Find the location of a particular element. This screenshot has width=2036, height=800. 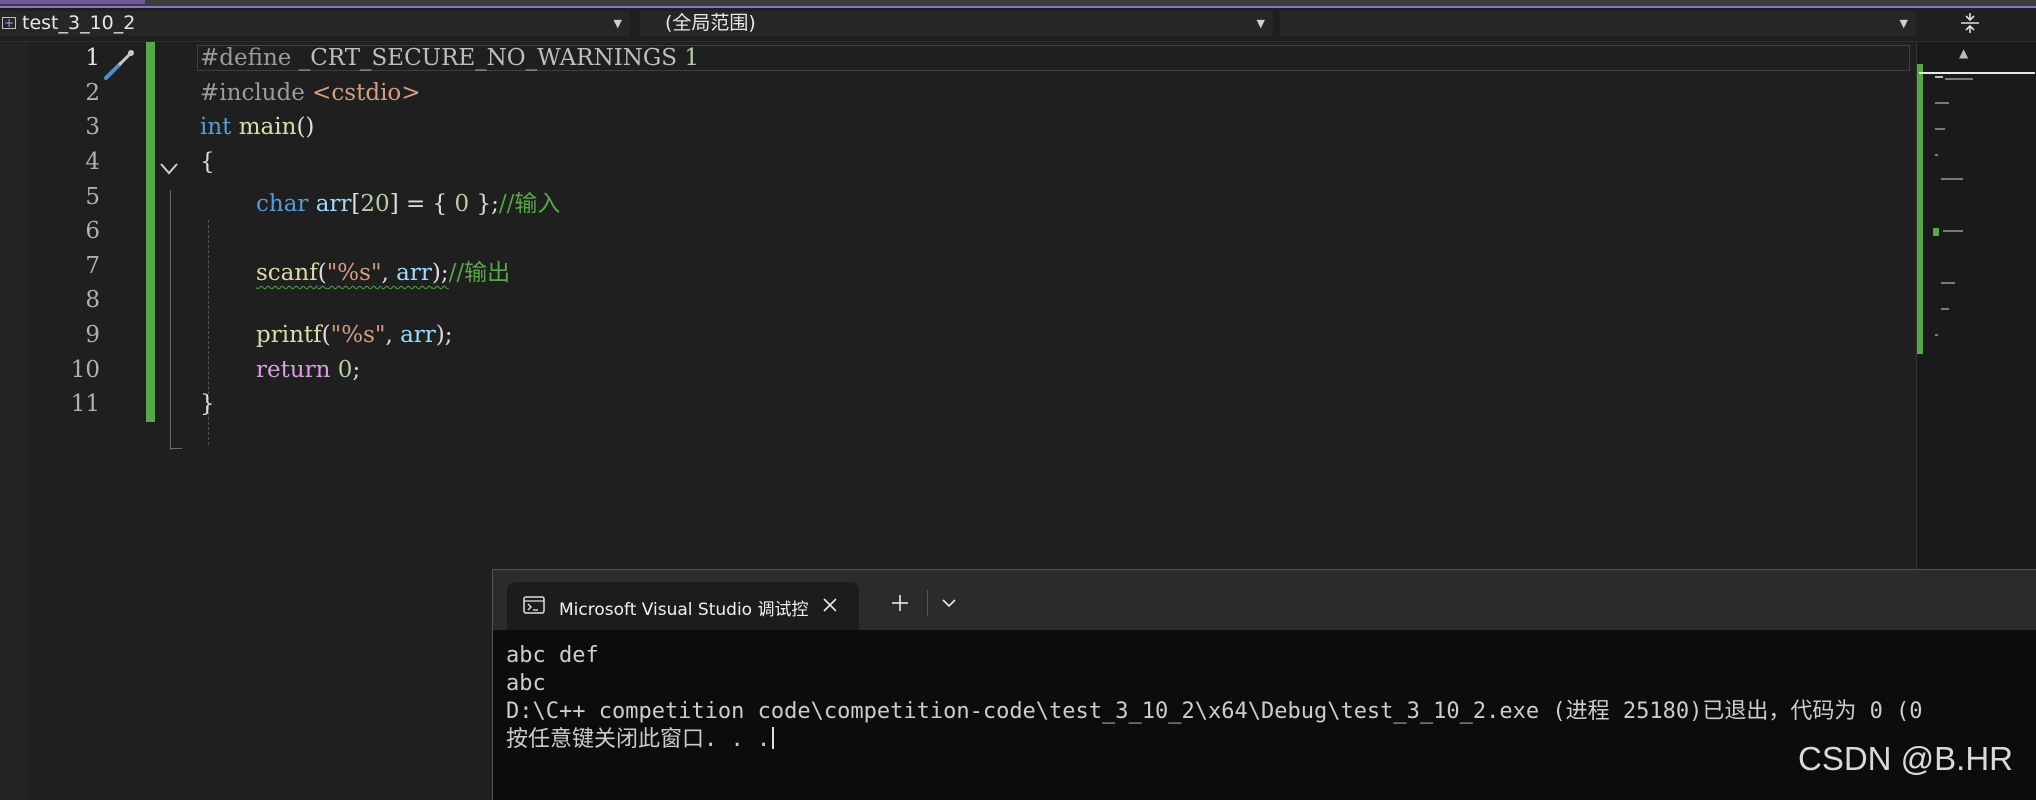

close-icon is located at coordinates (830, 605).